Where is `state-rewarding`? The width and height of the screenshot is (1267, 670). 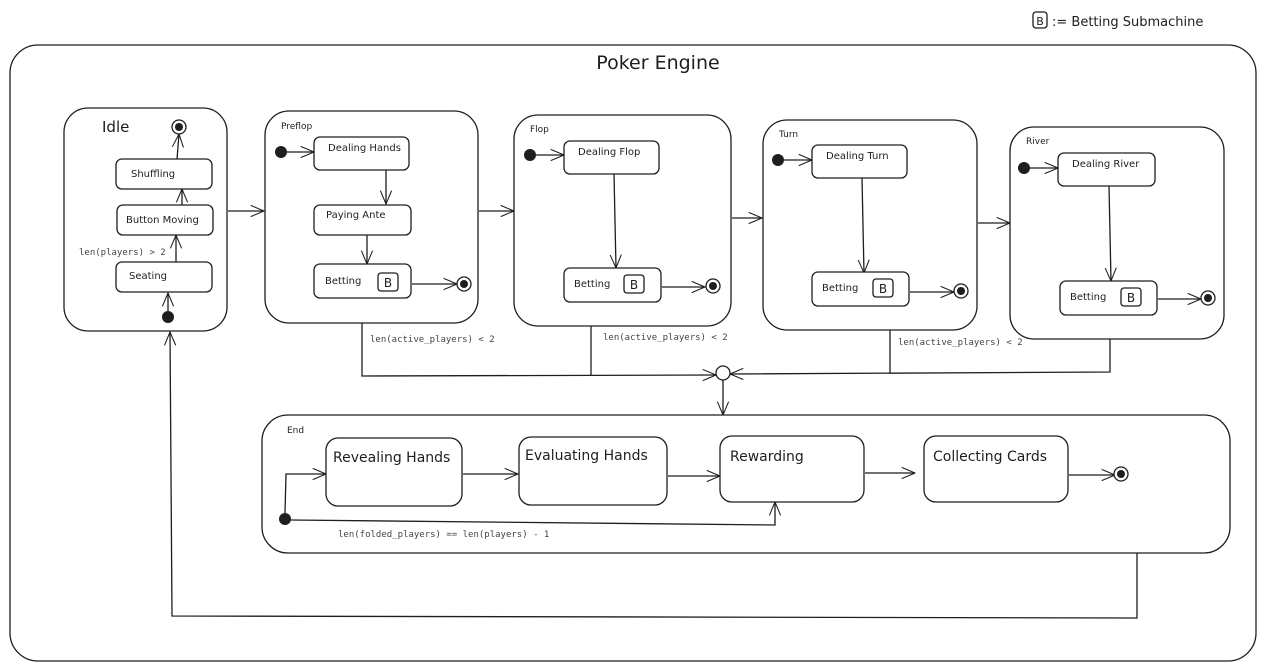 state-rewarding is located at coordinates (792, 469).